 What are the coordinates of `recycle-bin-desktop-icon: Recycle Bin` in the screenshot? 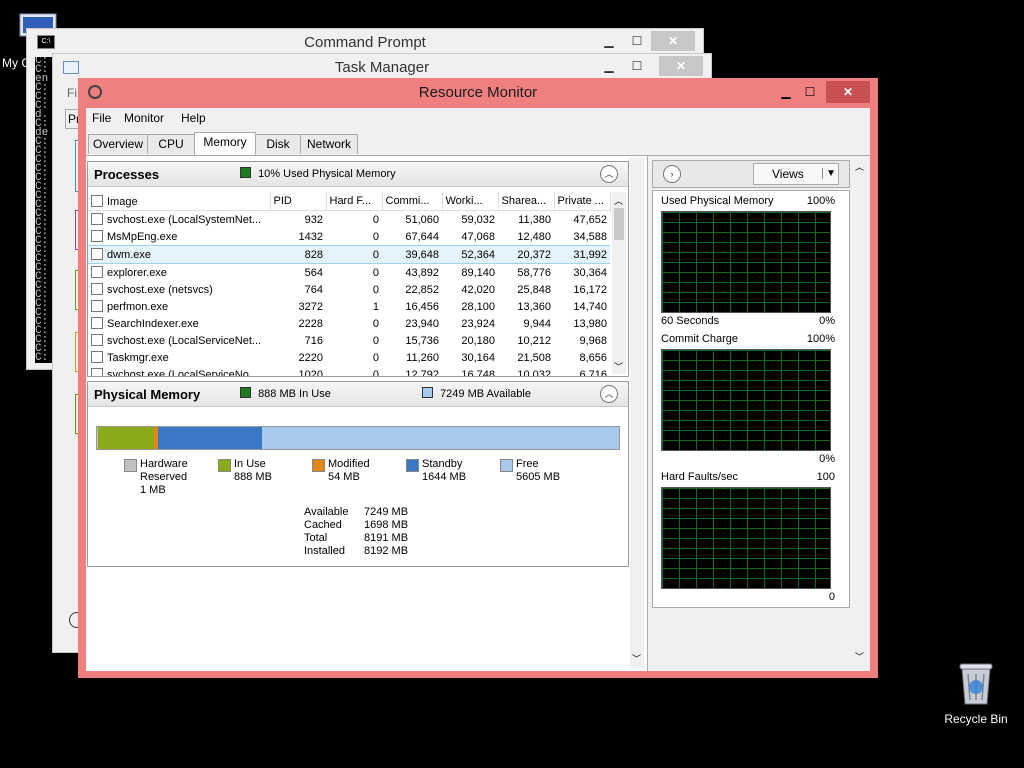 It's located at (976, 696).